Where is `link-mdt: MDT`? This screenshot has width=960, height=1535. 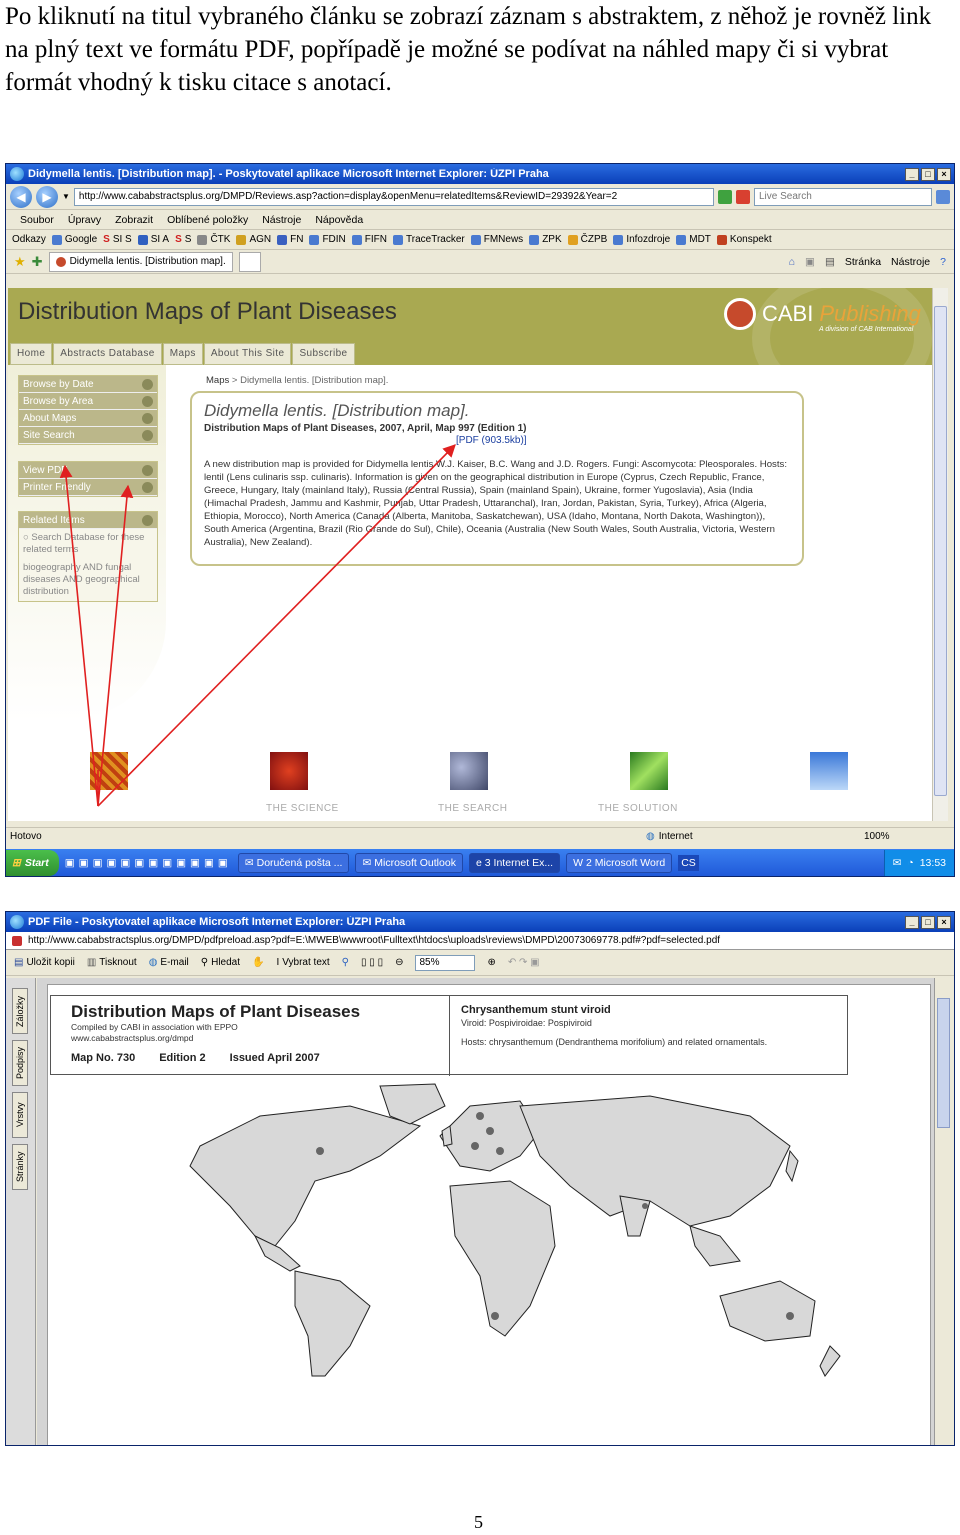
link-mdt: MDT is located at coordinates (693, 239).